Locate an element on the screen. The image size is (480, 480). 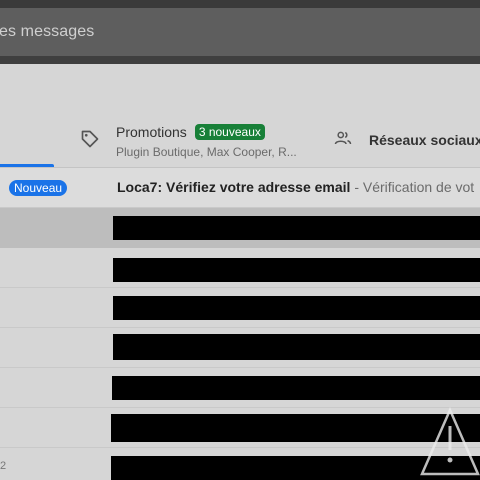
watermark-triangle-icon is located at coordinates (450, 441).